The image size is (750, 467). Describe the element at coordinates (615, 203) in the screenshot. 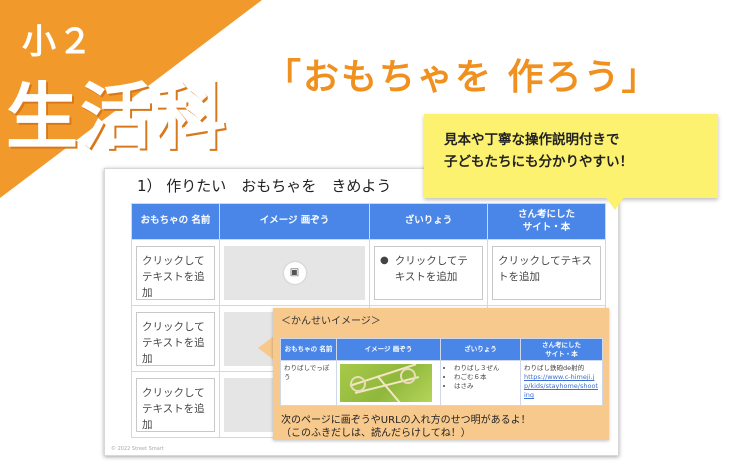

I see `callout-tail` at that location.